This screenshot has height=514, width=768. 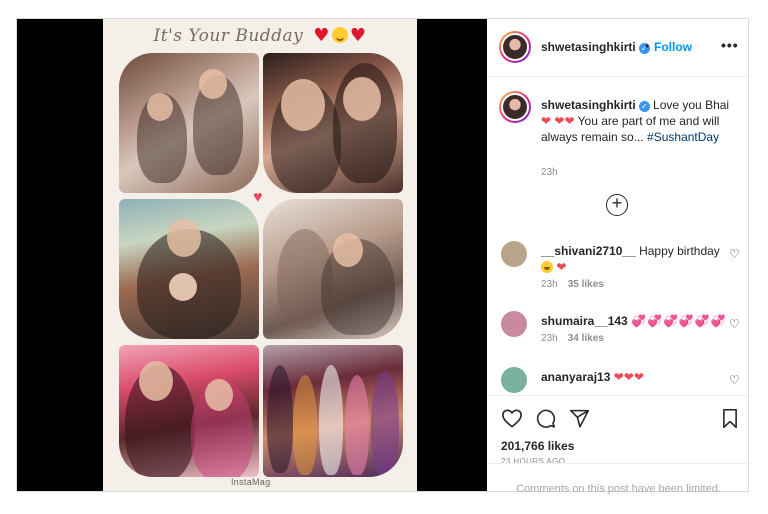 What do you see at coordinates (549, 172) in the screenshot?
I see `caption-timestamp: 23h` at bounding box center [549, 172].